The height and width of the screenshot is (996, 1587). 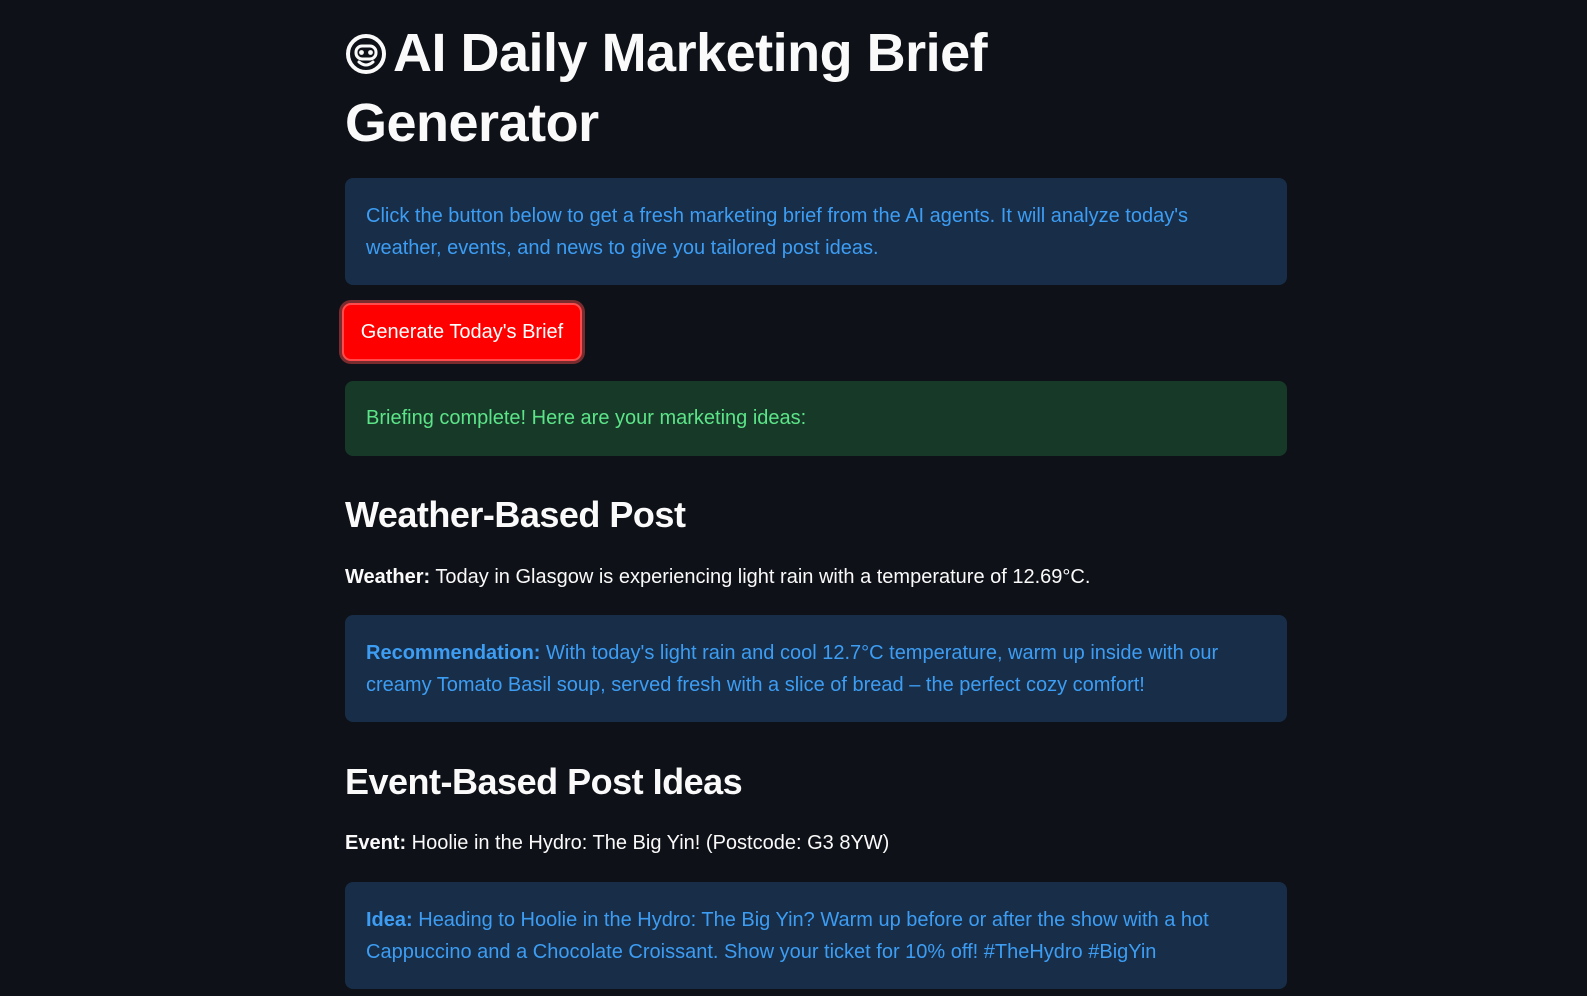 I want to click on page-title: AI Daily Marketing Brief Generator, so click(x=725, y=88).